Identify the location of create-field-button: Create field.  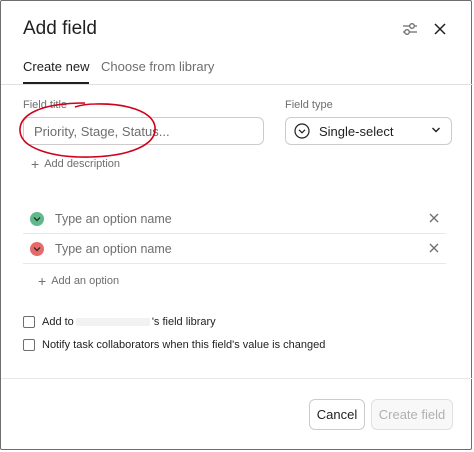
(412, 414).